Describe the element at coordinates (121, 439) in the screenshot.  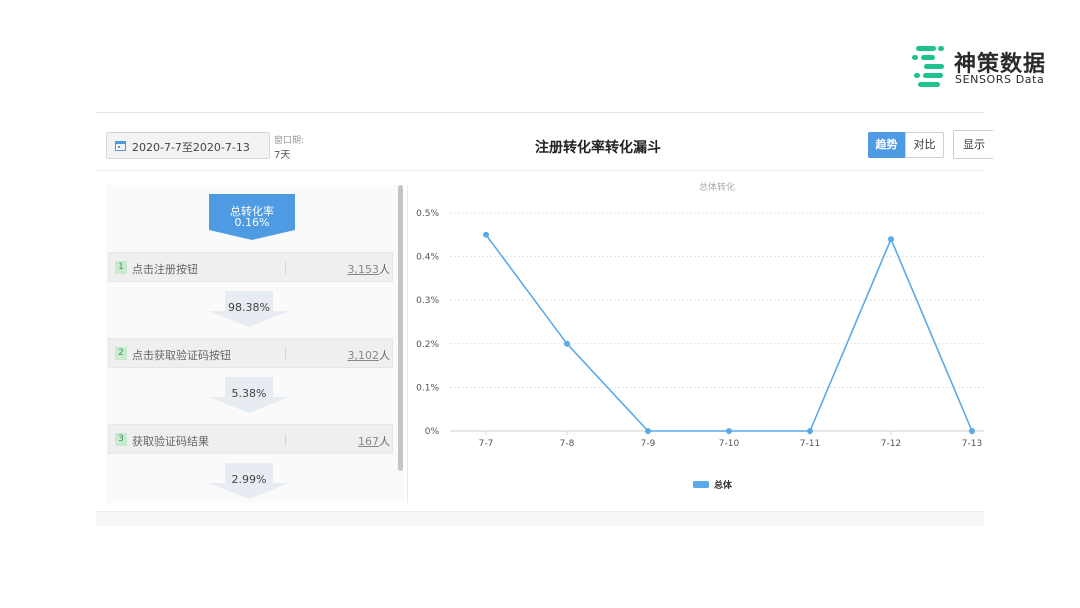
I see `step-index: 3` at that location.